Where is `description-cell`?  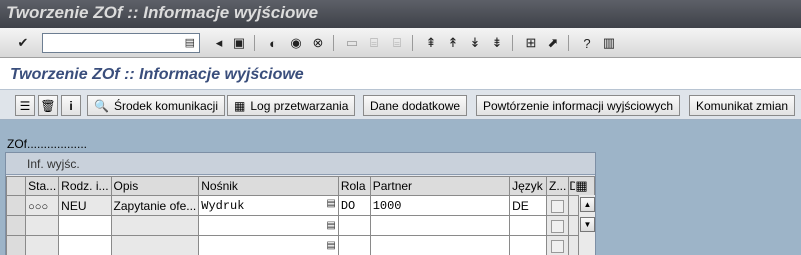
description-cell is located at coordinates (155, 225).